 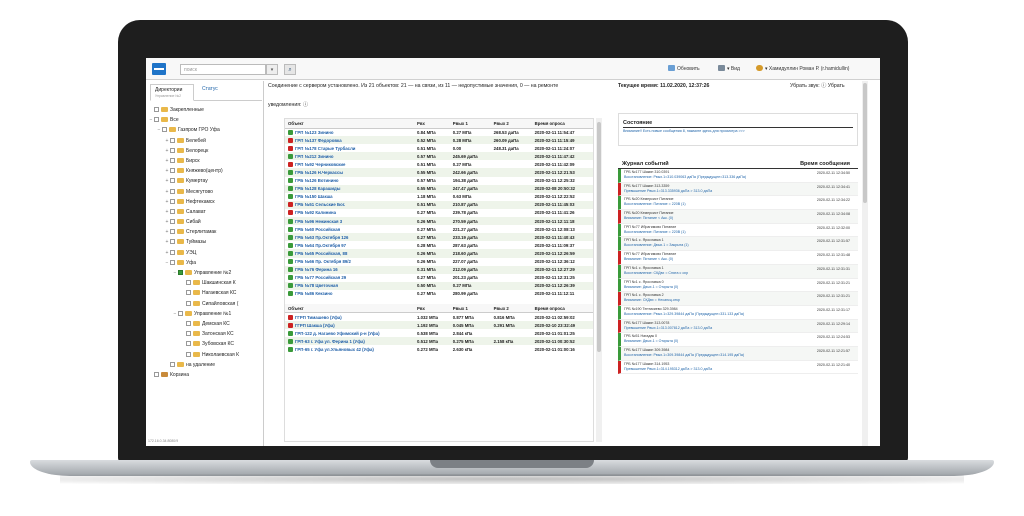 I want to click on table-scrollbar, so click(x=599, y=280).